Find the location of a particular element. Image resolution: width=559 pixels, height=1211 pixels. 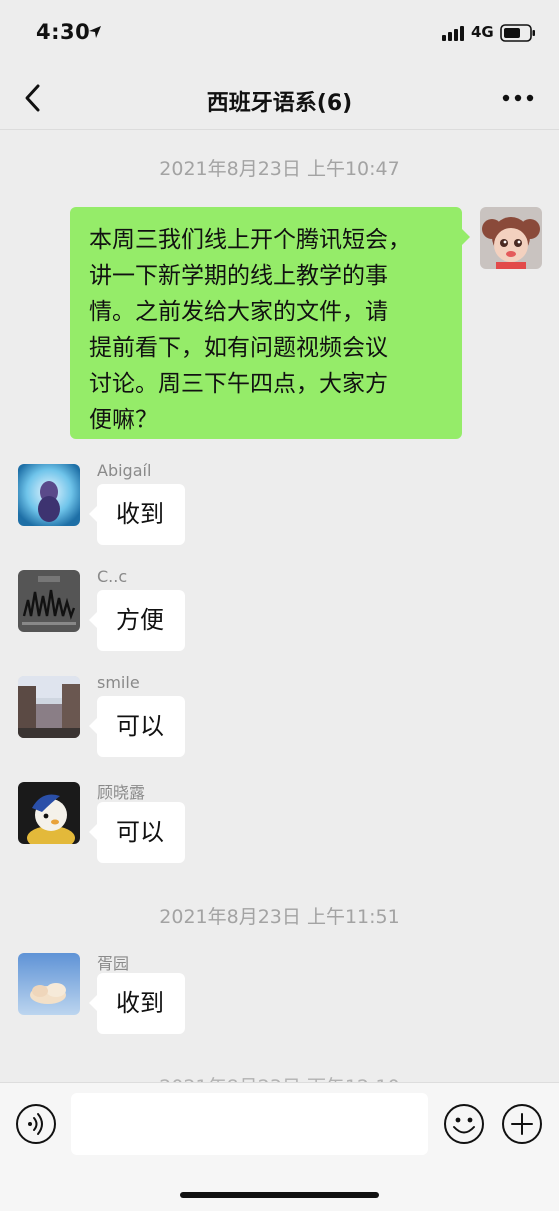

avatar-xuyuan is located at coordinates (49, 984).